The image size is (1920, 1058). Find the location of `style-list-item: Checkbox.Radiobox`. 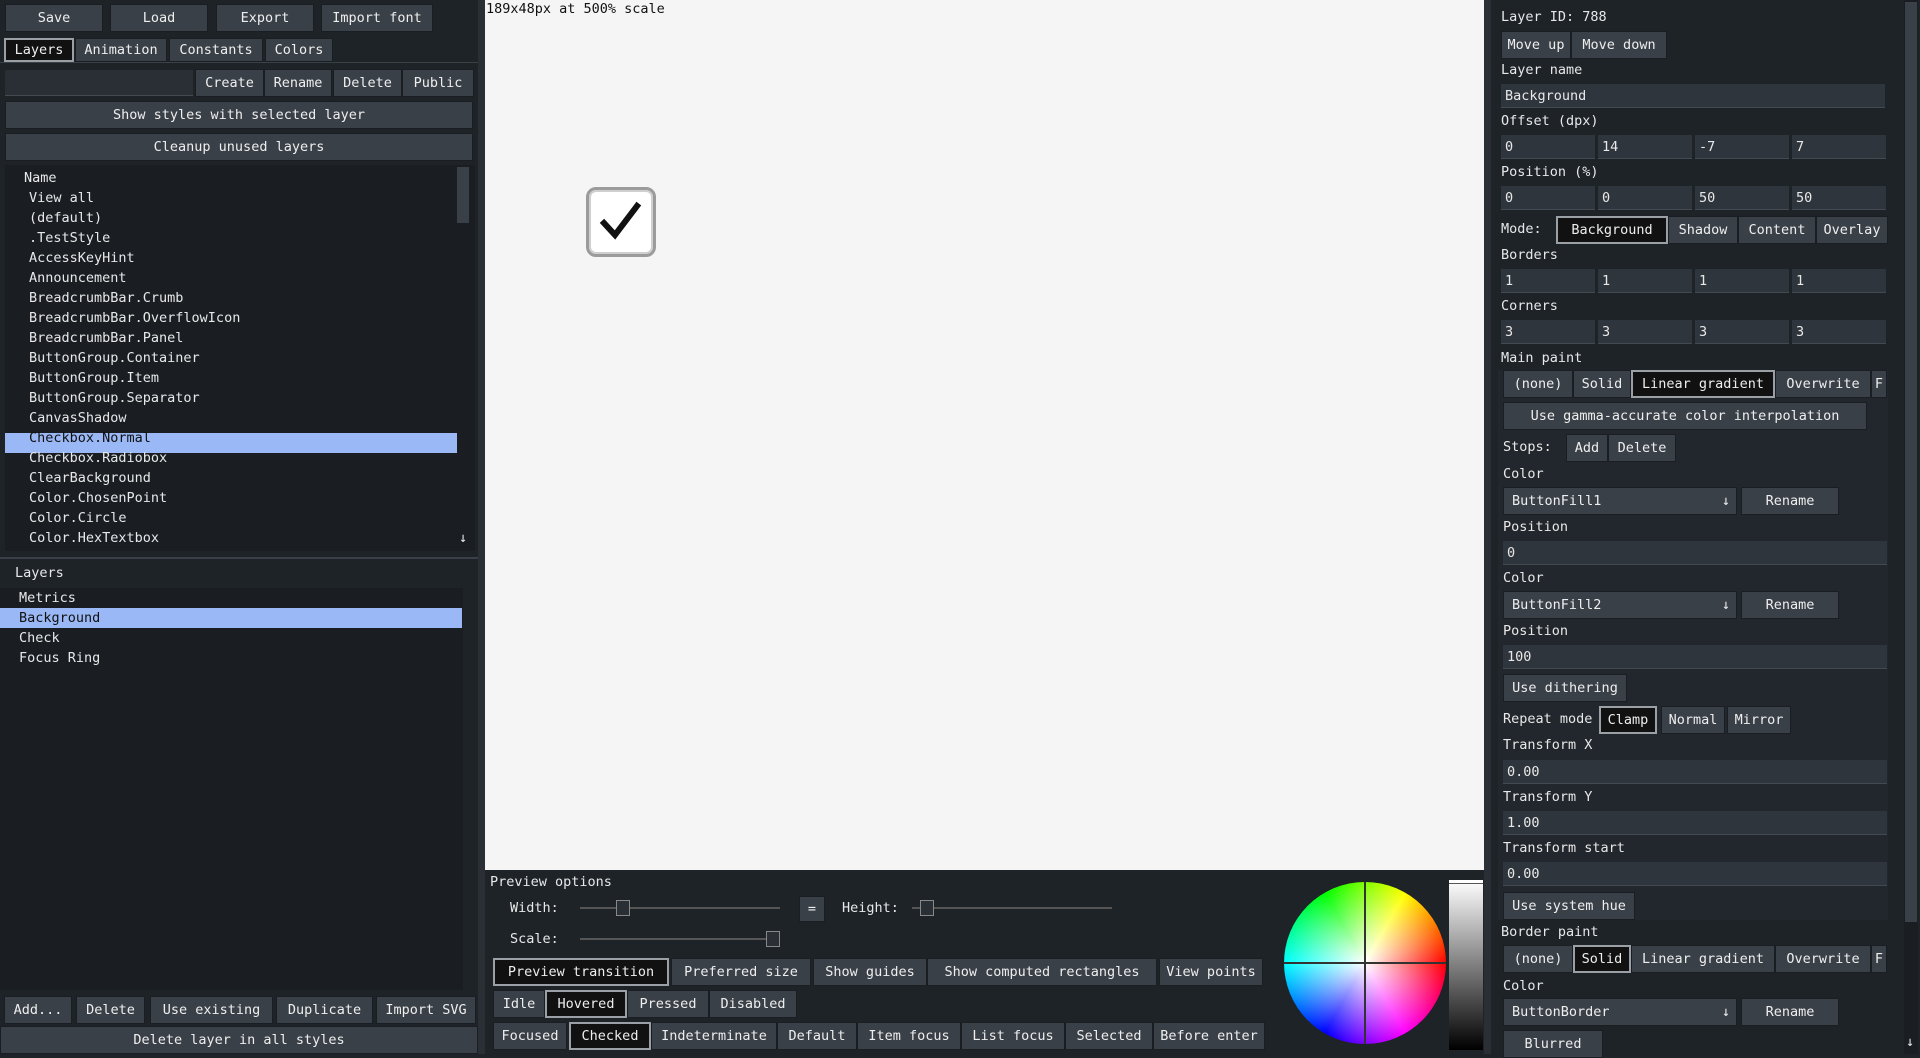

style-list-item: Checkbox.Radiobox is located at coordinates (98, 458).